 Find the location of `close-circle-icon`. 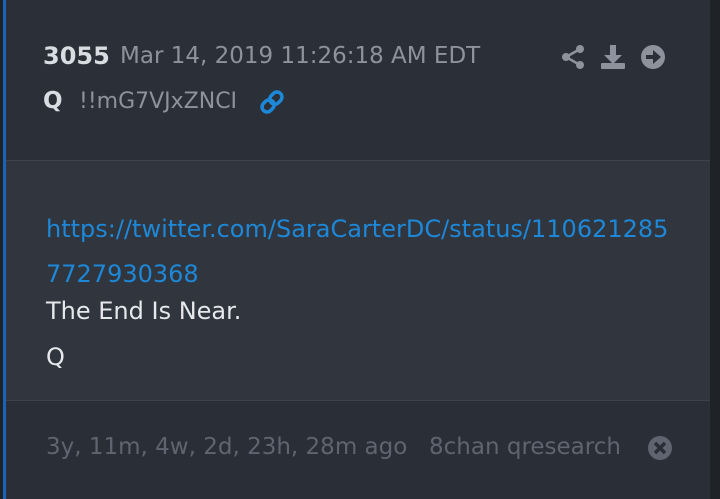

close-circle-icon is located at coordinates (660, 448).